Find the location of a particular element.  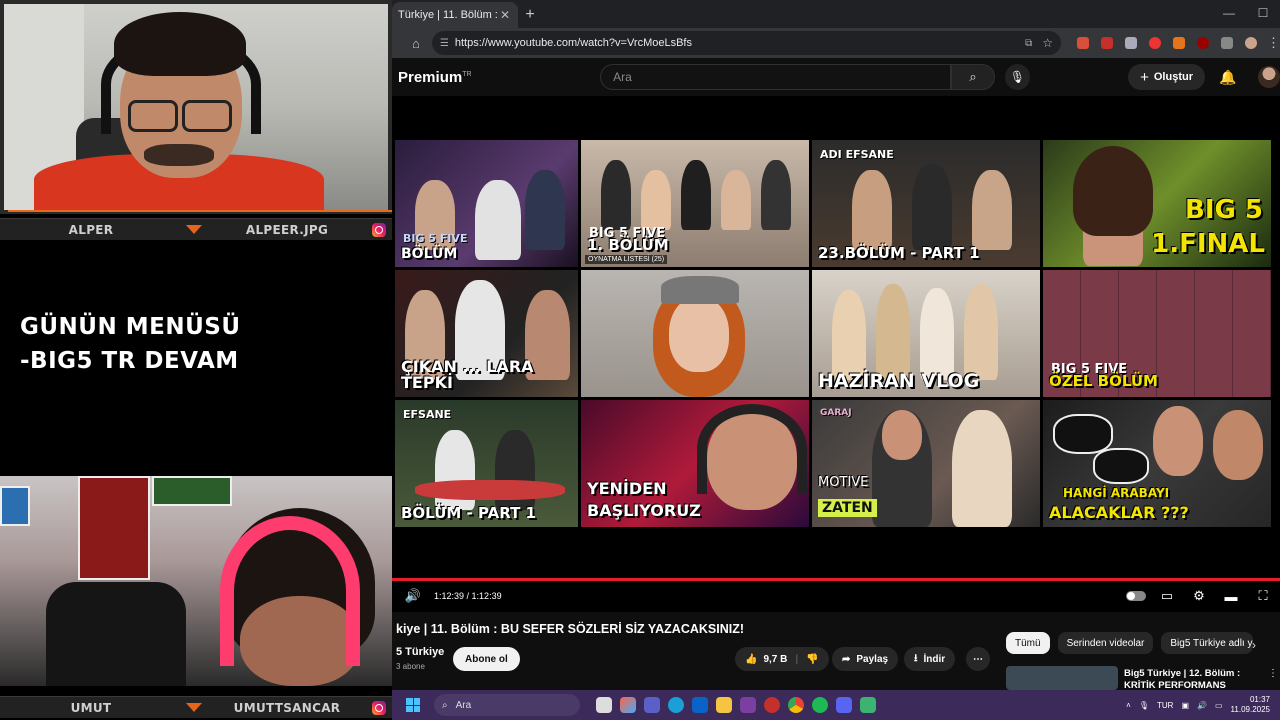

clock: 01:37 11.09.2025 is located at coordinates (1250, 705).